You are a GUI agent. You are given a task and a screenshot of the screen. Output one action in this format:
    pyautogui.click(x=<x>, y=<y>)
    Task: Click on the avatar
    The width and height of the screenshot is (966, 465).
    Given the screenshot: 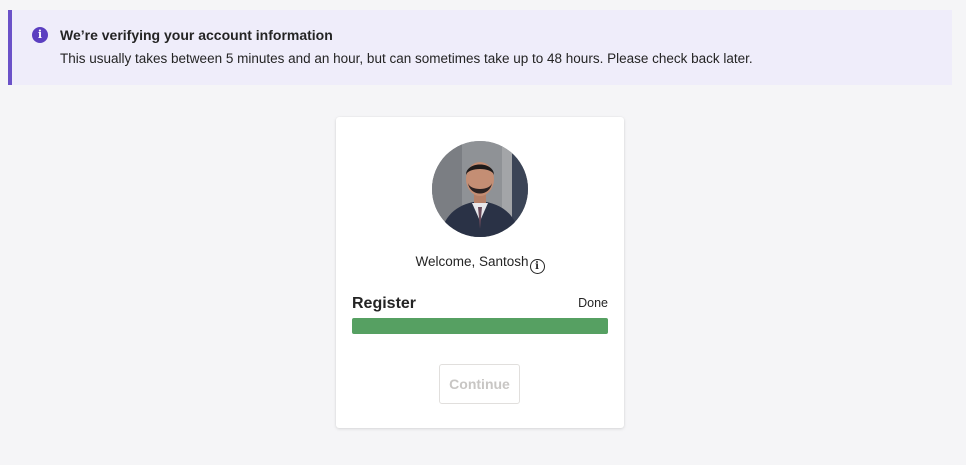 What is the action you would take?
    pyautogui.click(x=480, y=189)
    